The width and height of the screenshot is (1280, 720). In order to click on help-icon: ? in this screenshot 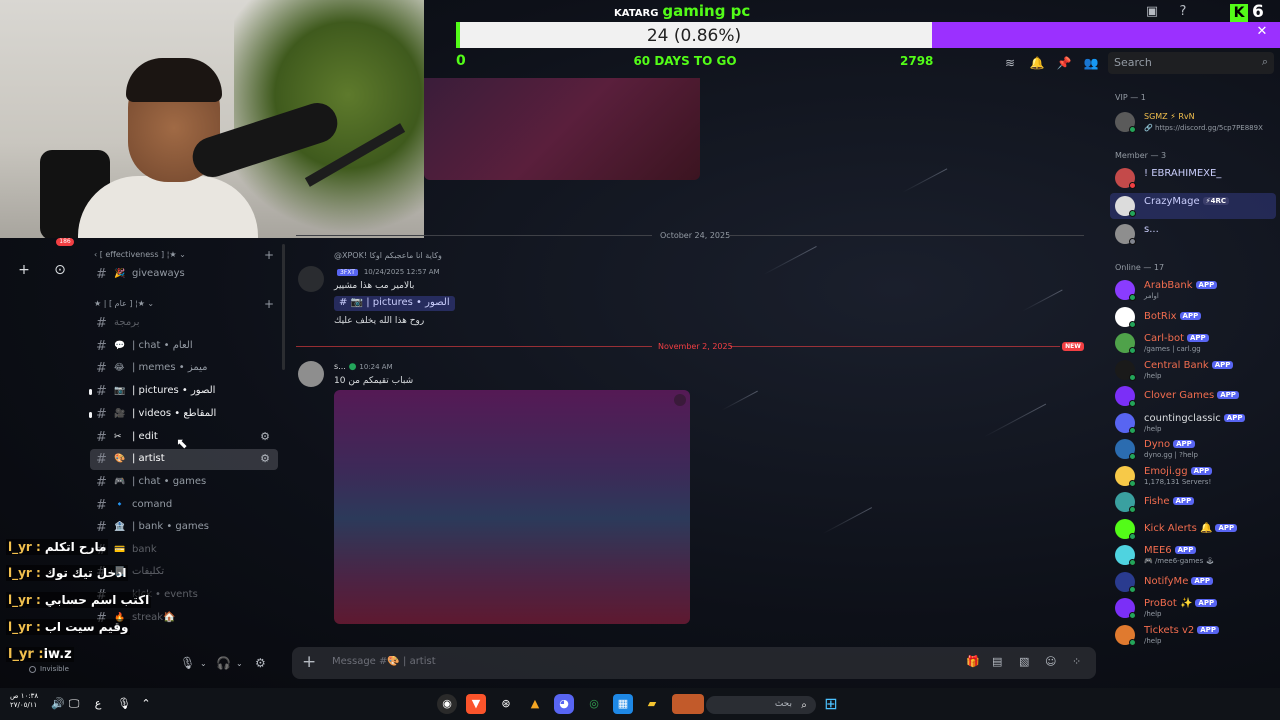, I will do `click(1183, 12)`.